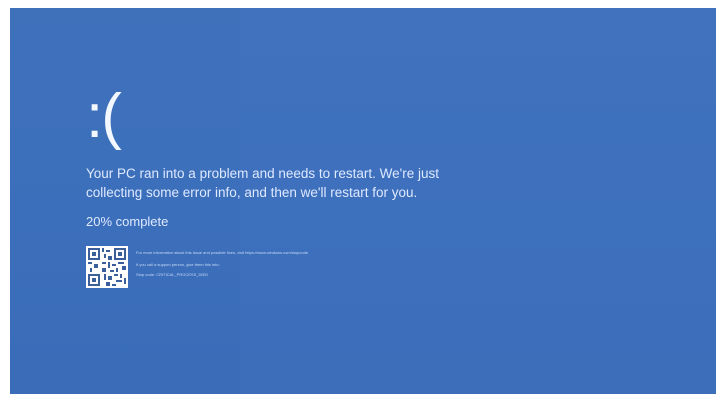 The image size is (721, 395). Describe the element at coordinates (172, 274) in the screenshot. I see `stop-code-text: Stop code: CRITICAL_PROCESS_DIED` at that location.